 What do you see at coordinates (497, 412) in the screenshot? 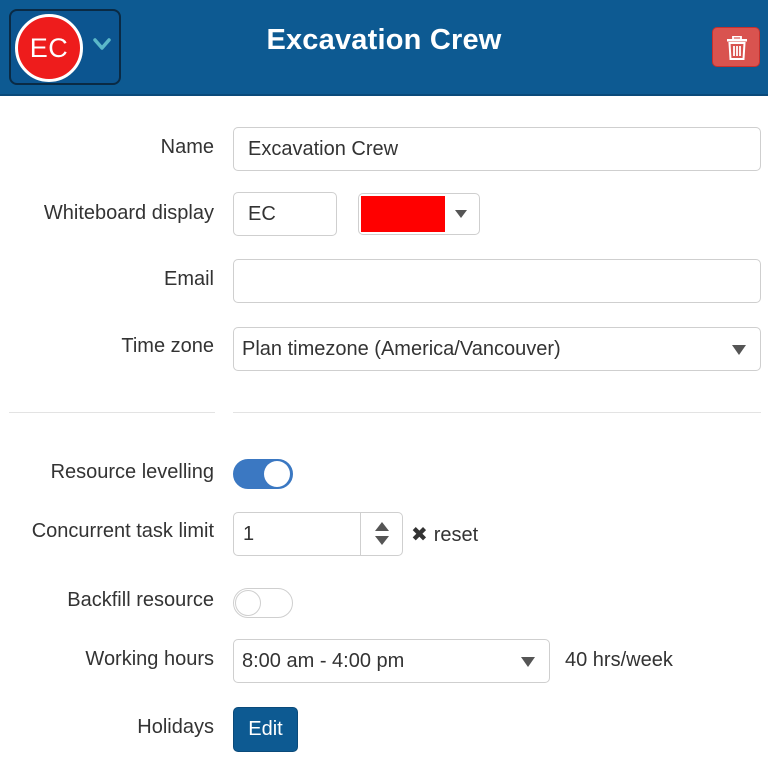
I see `section-divider-right` at bounding box center [497, 412].